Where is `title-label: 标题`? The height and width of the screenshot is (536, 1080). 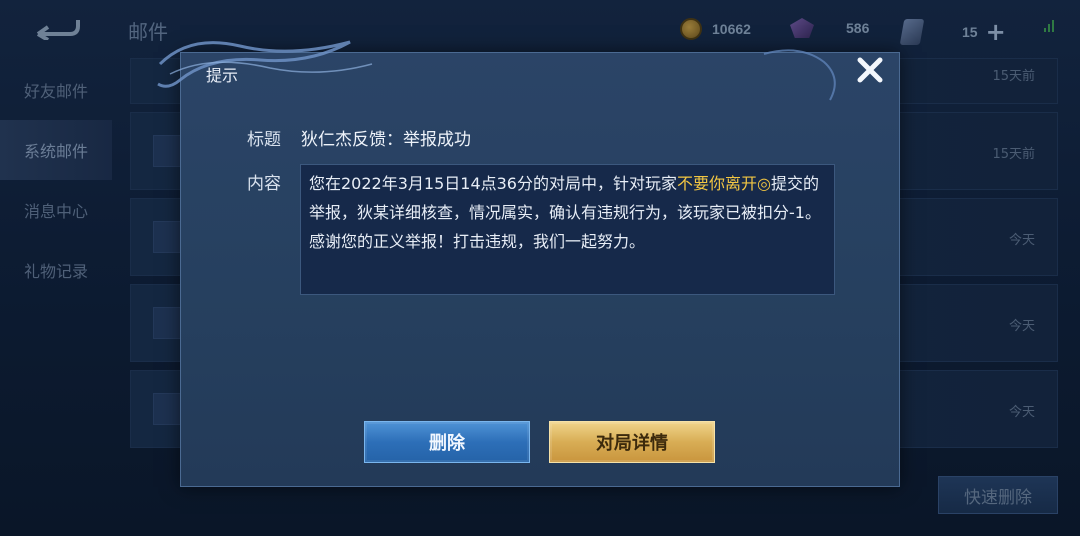
title-label: 标题 is located at coordinates (264, 140).